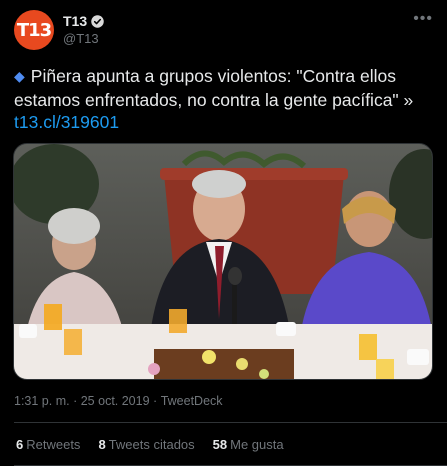  I want to click on avatar-logo-text: T13, so click(34, 30).